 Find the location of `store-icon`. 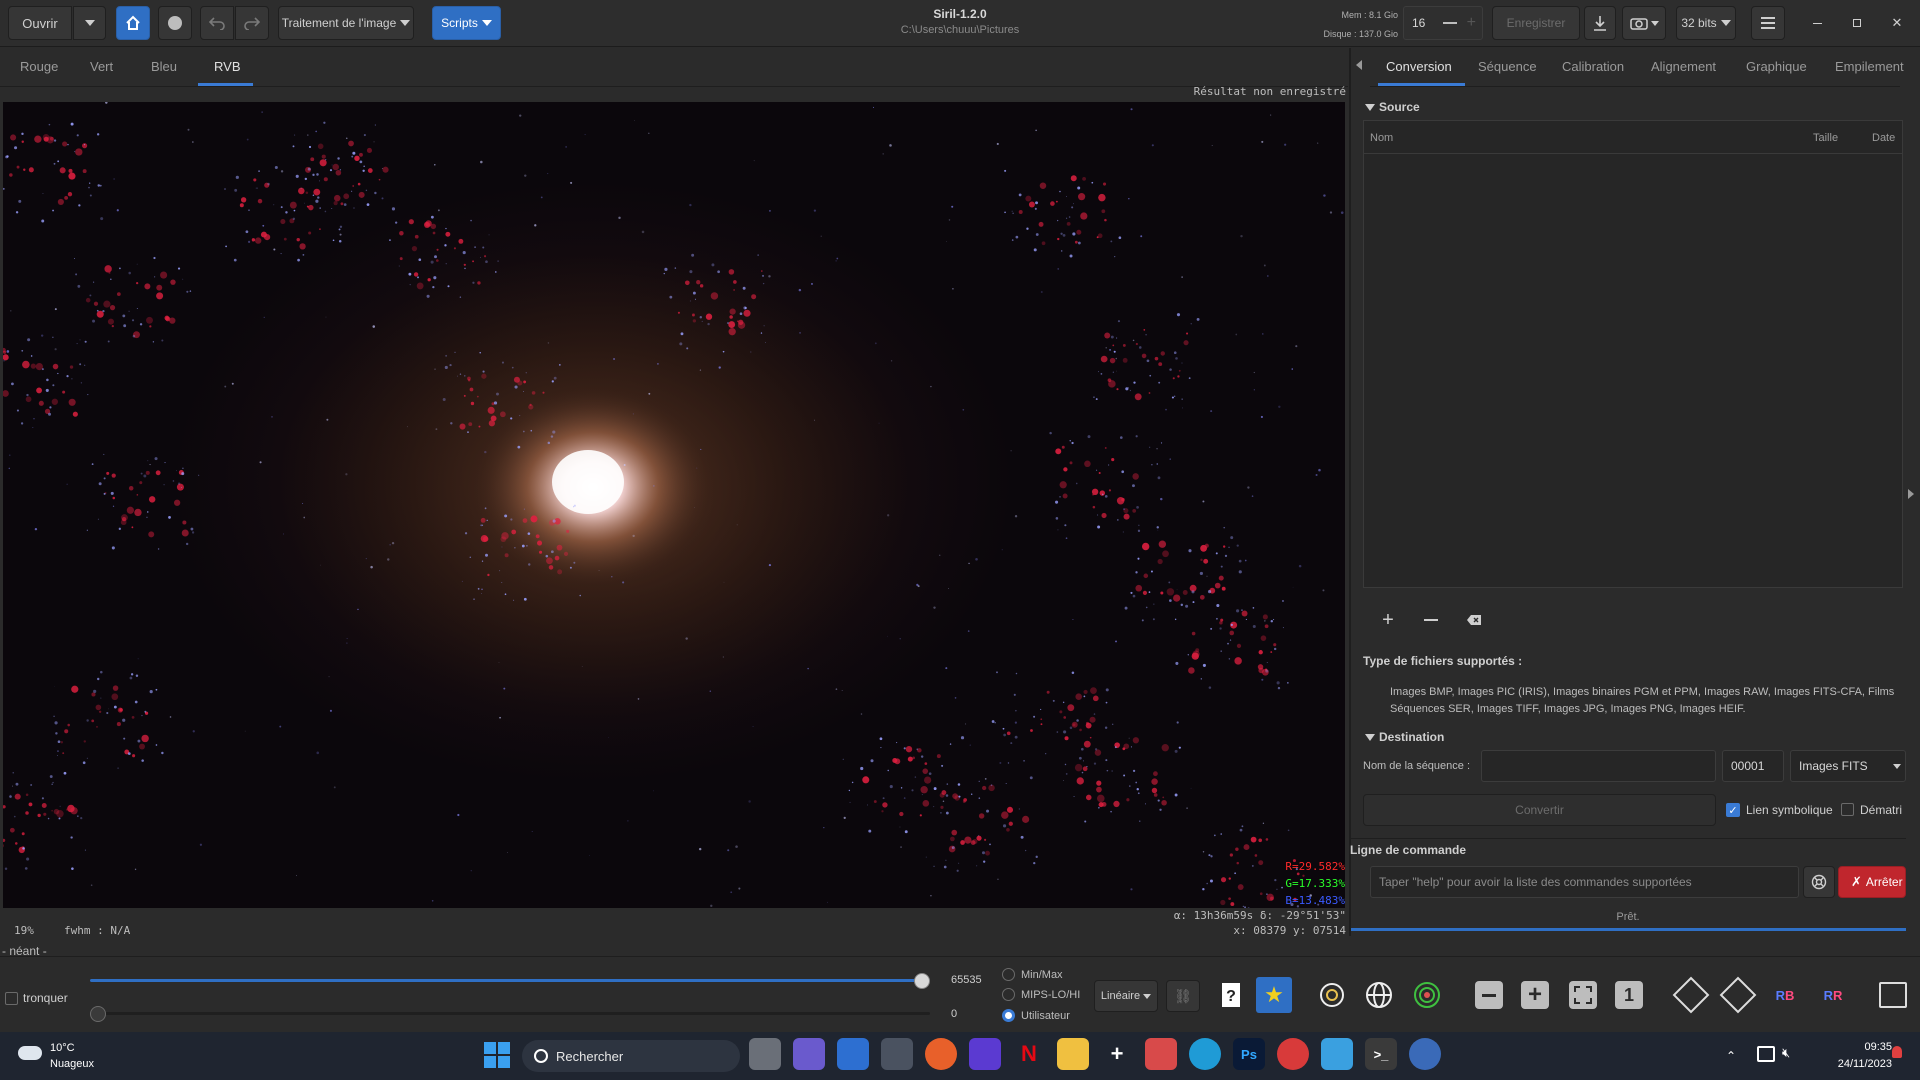

store-icon is located at coordinates (853, 1054).